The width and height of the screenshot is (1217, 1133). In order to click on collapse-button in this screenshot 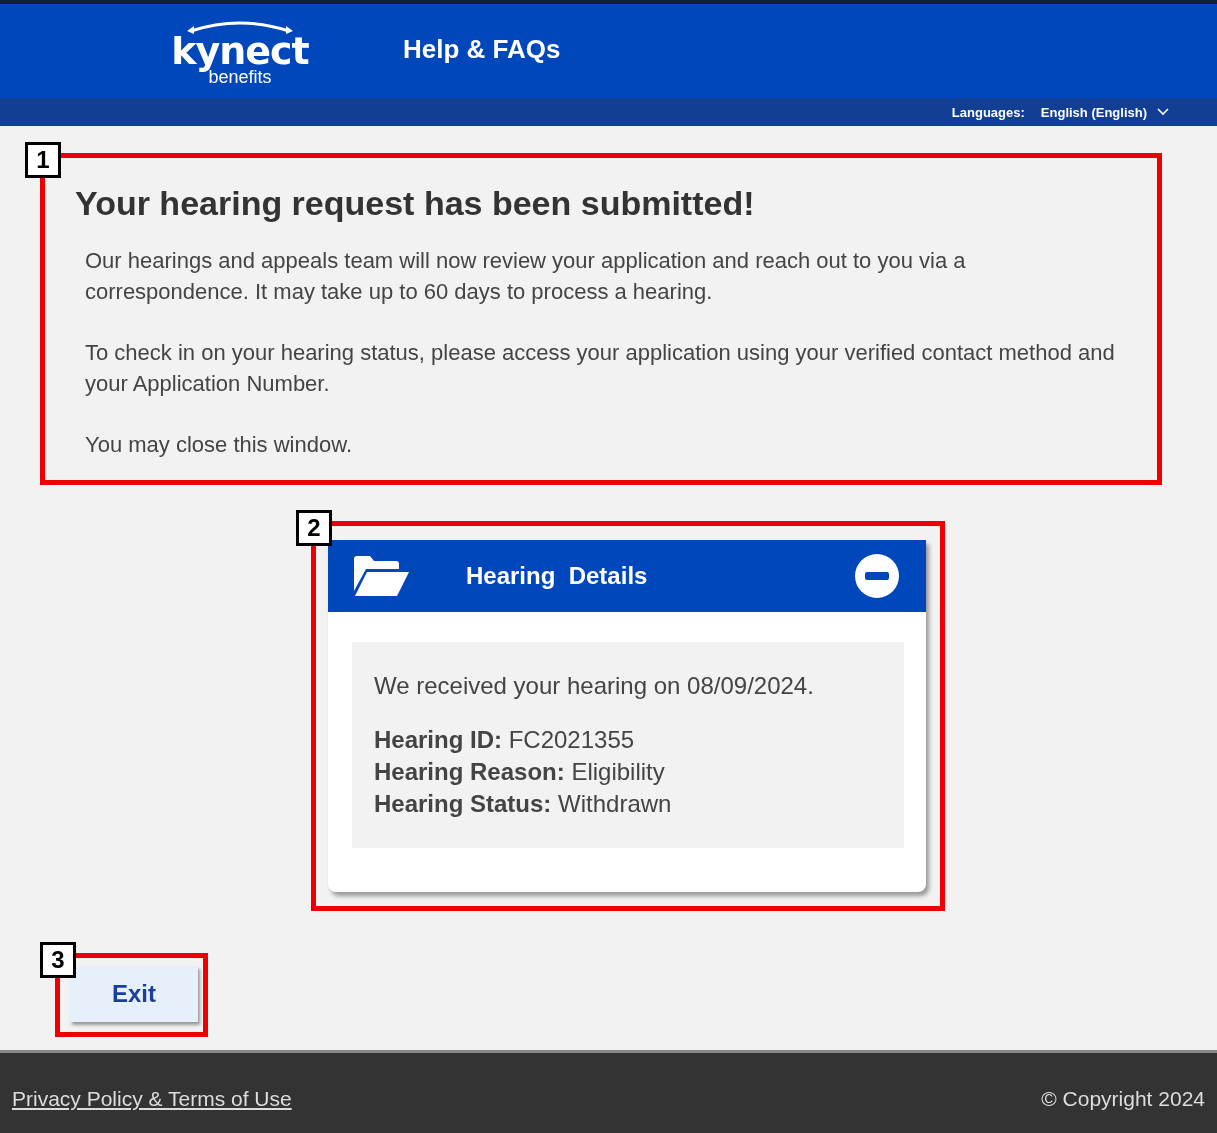, I will do `click(877, 576)`.